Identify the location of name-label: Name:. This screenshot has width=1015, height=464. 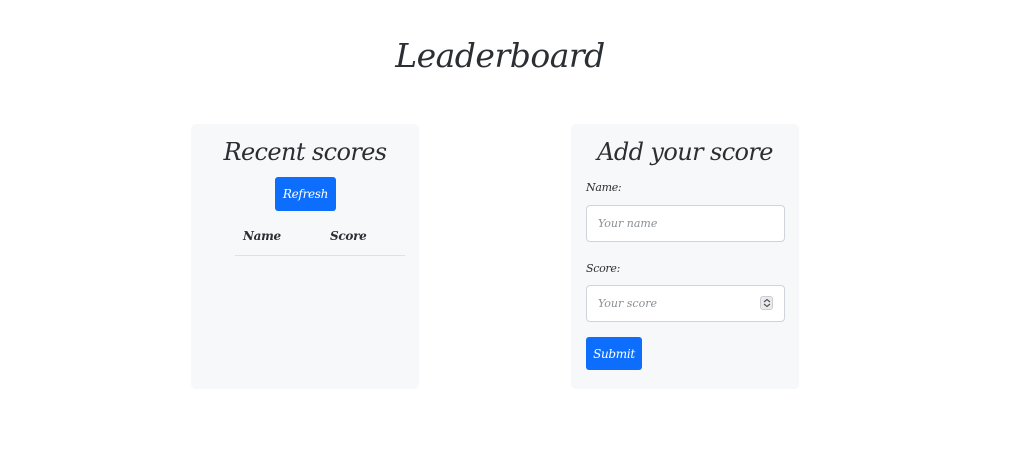
(604, 187).